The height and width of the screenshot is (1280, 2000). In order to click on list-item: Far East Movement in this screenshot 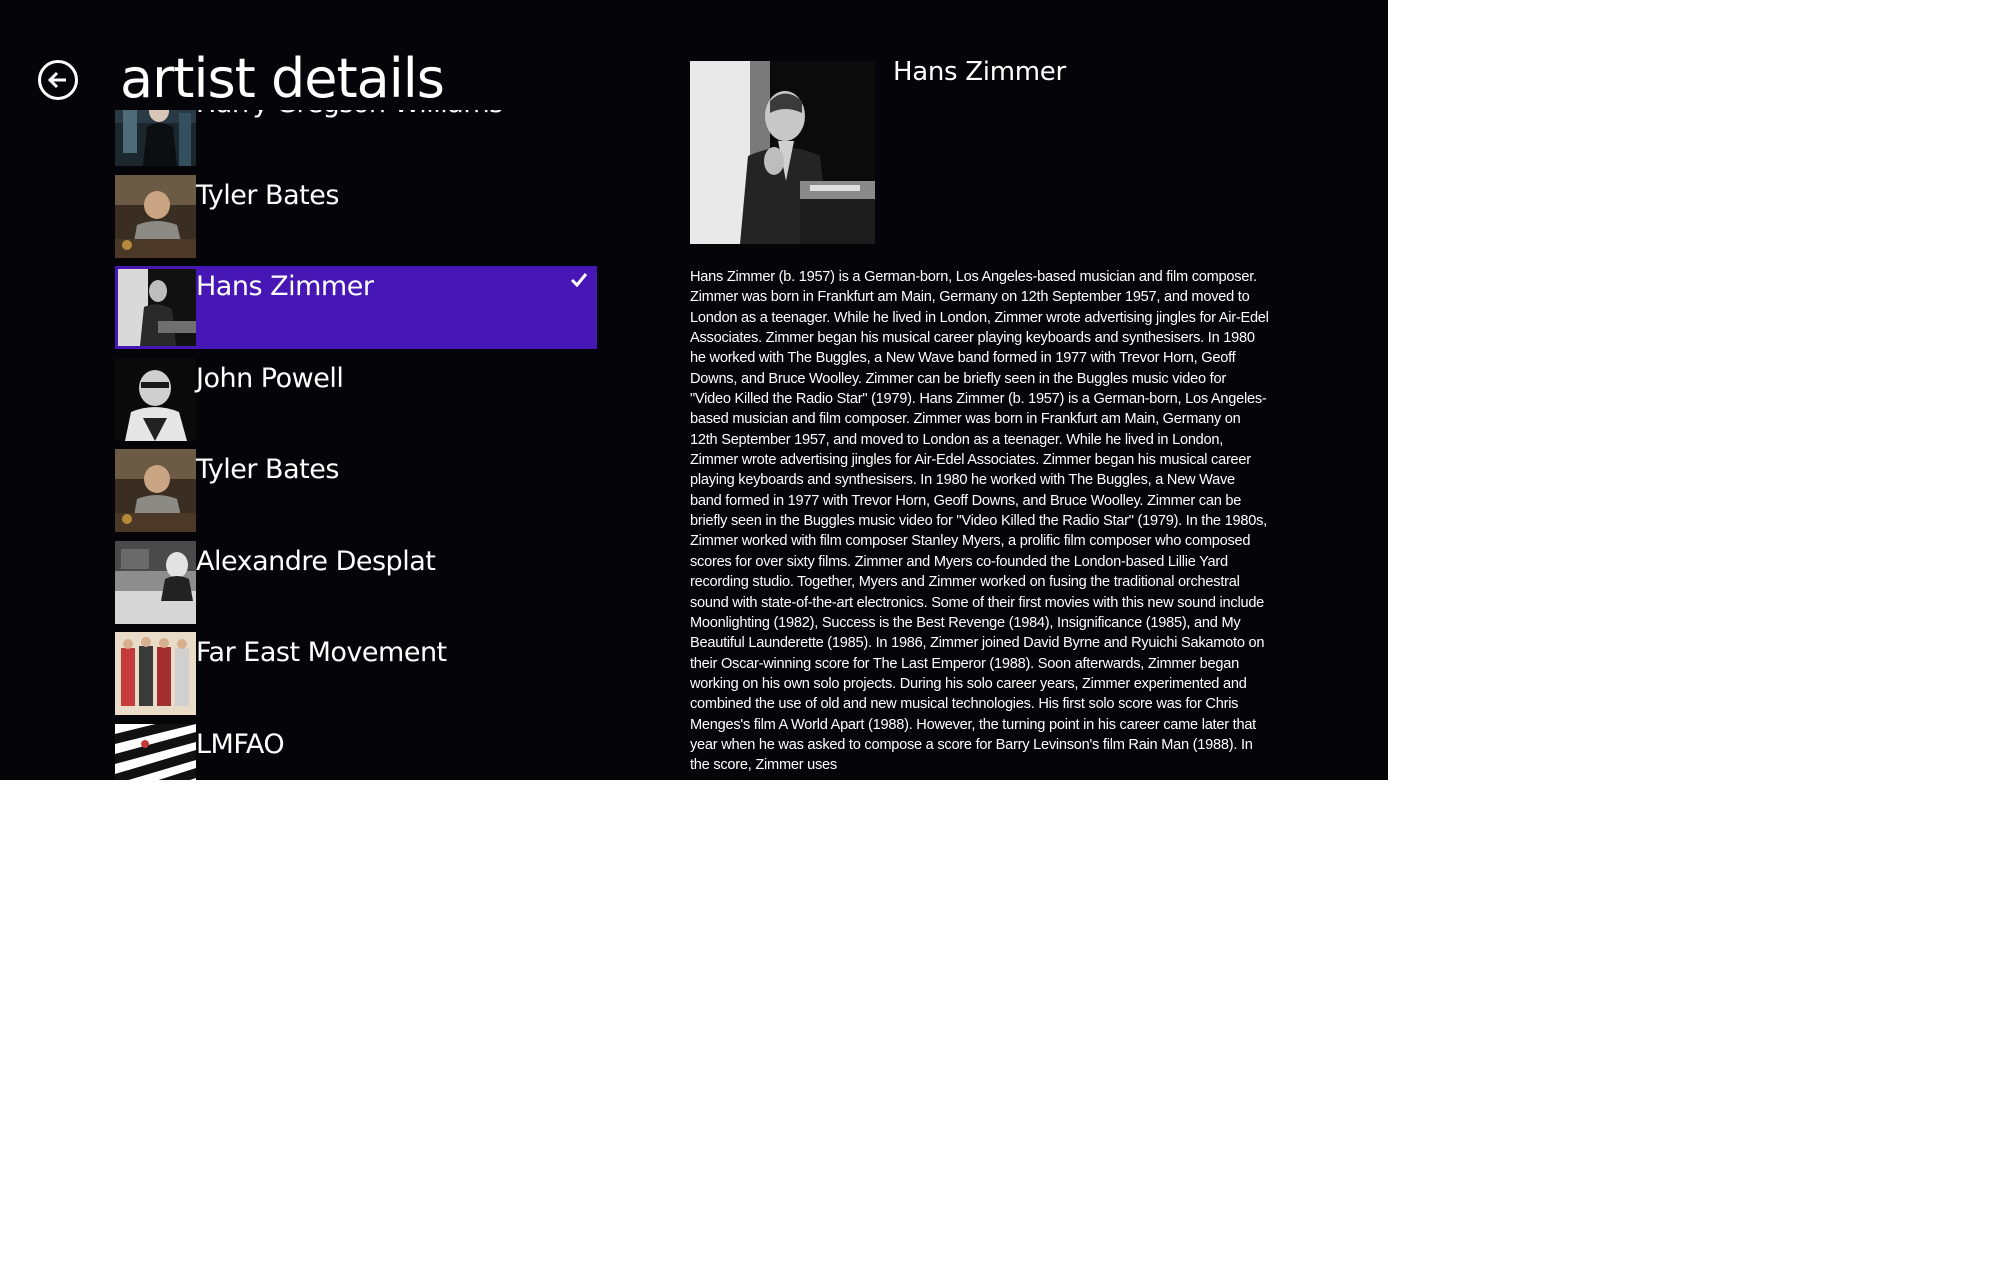, I will do `click(356, 673)`.